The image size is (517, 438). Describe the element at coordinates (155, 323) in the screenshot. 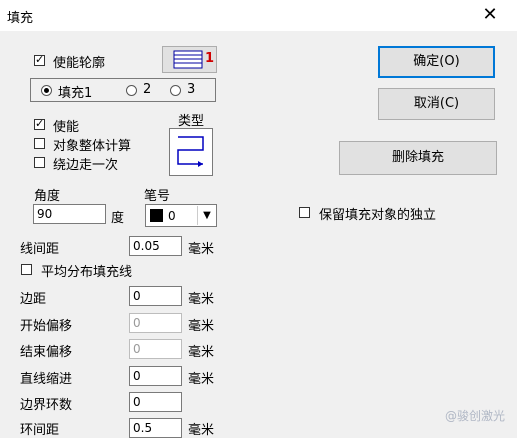

I see `start-offset-input: 0` at that location.